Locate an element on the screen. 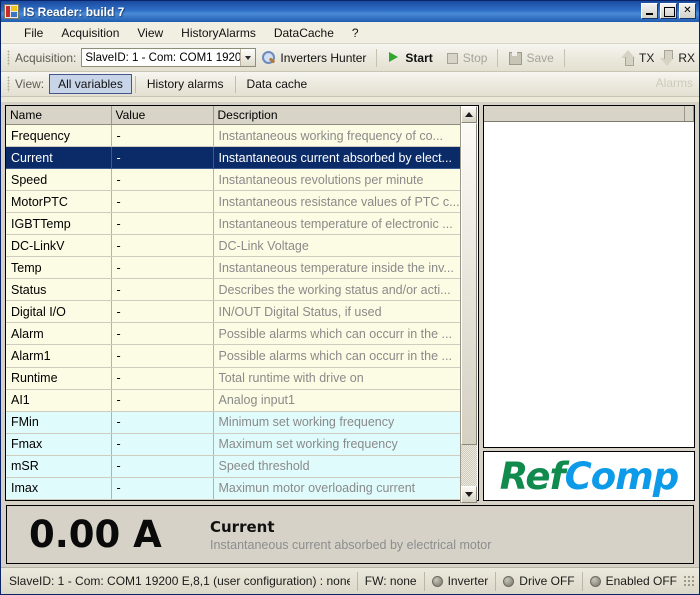 The height and width of the screenshot is (595, 700). column-header-value: Value is located at coordinates (162, 115).